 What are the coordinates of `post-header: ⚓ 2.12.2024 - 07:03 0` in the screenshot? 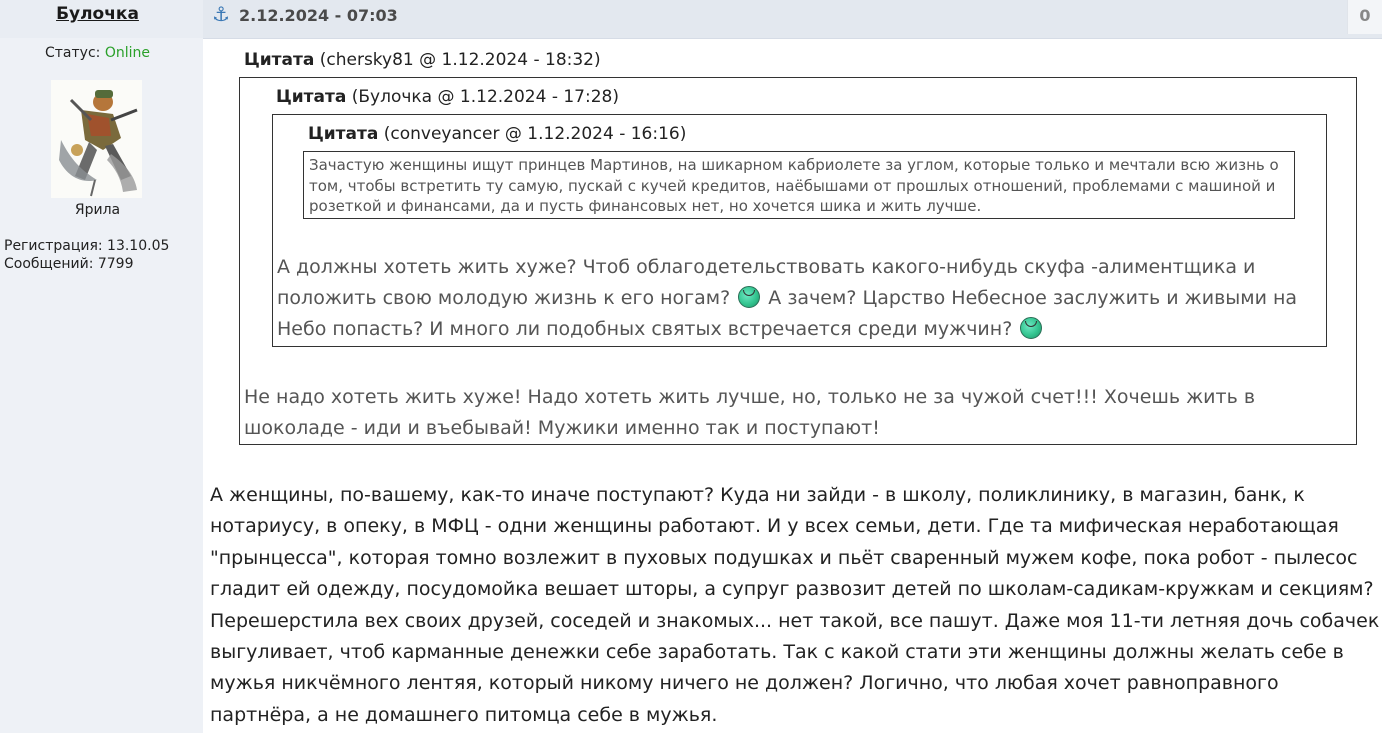 It's located at (792, 19).